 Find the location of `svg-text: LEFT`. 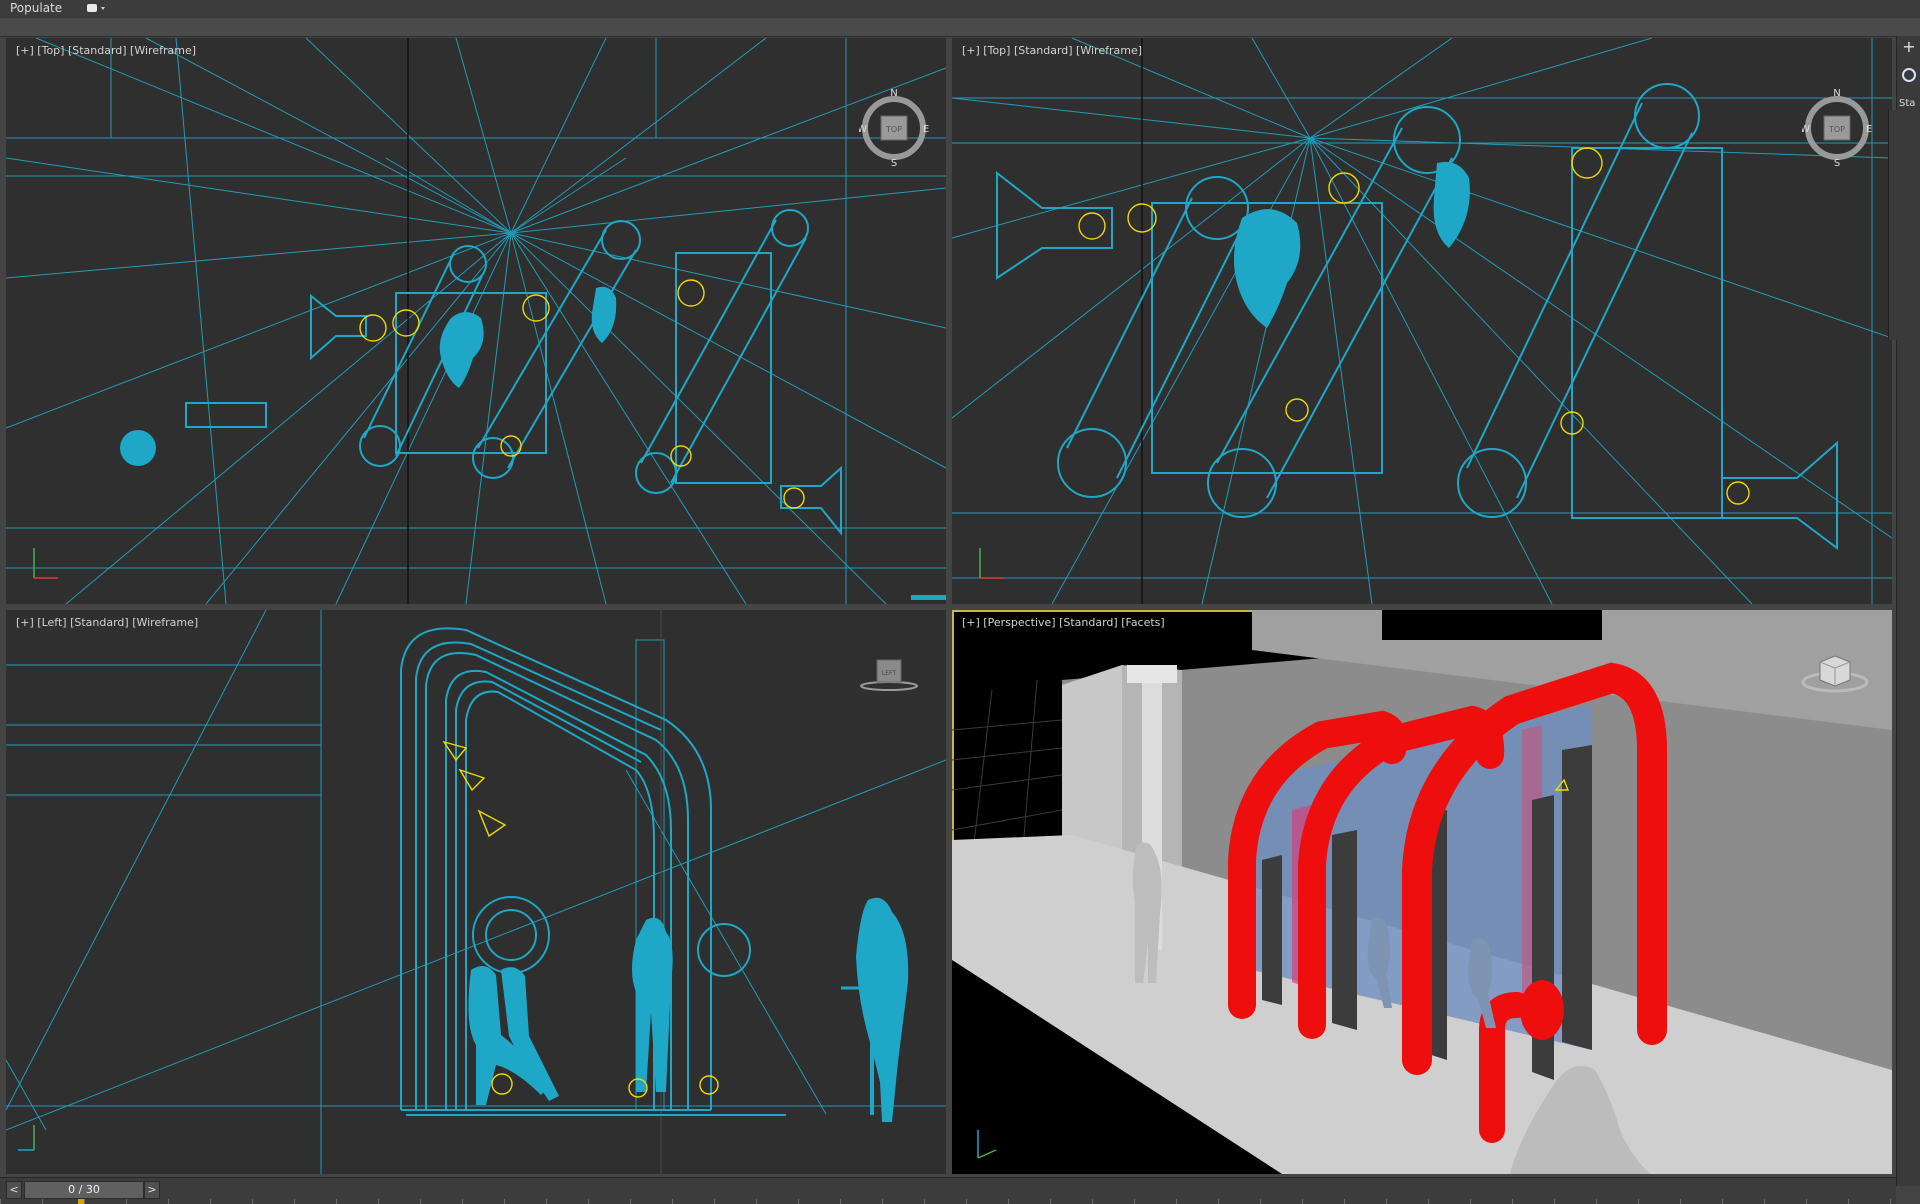

svg-text: LEFT is located at coordinates (889, 673).